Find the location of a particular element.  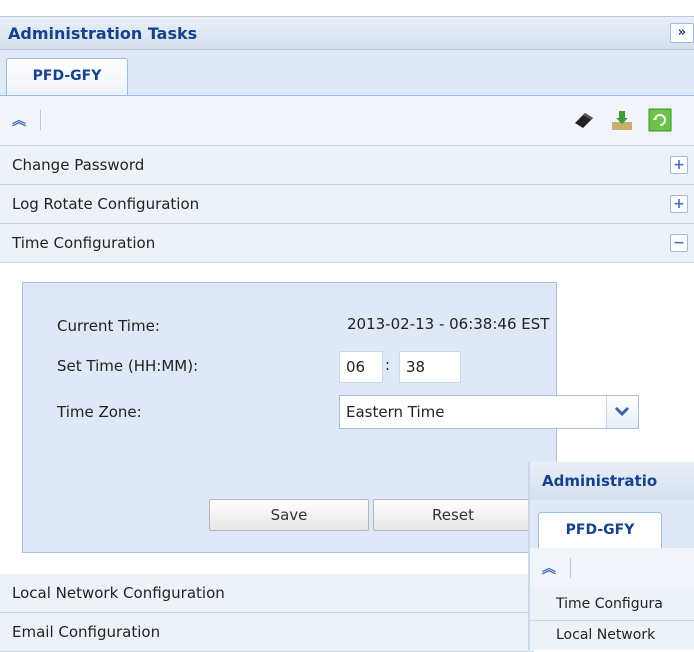

secondary-tab-strip: PFD-GFY is located at coordinates (612, 524).